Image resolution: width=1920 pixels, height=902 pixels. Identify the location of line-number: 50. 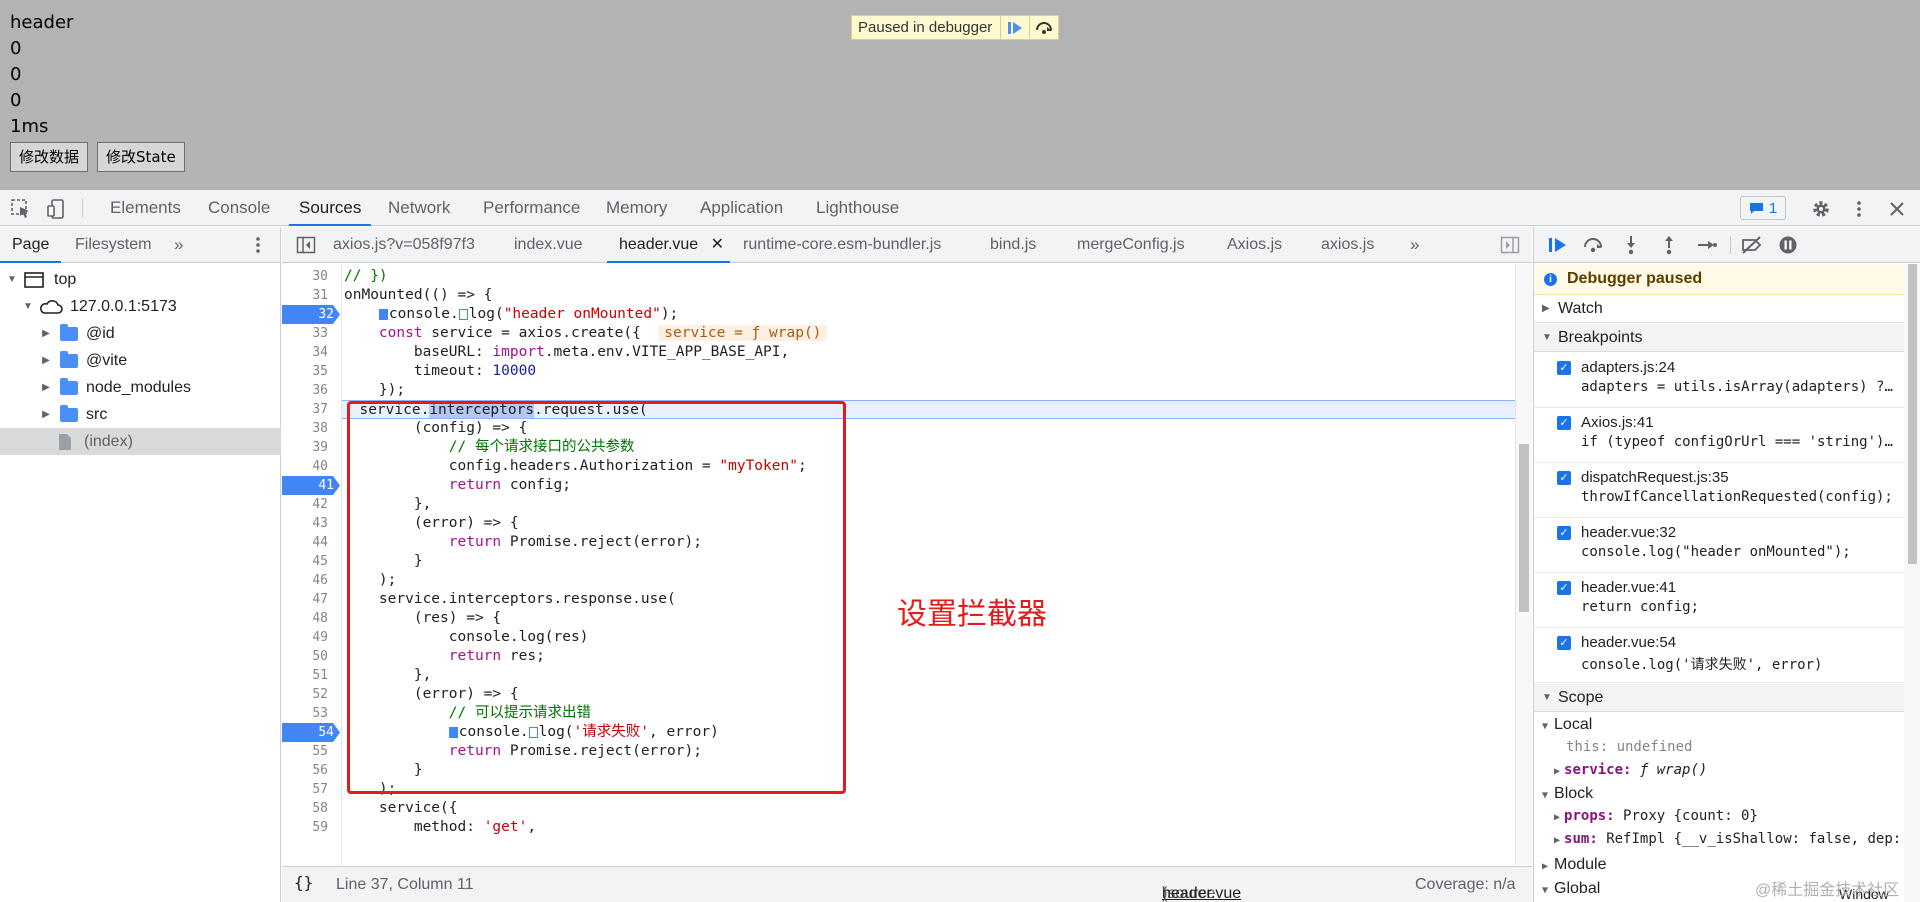
(308, 656).